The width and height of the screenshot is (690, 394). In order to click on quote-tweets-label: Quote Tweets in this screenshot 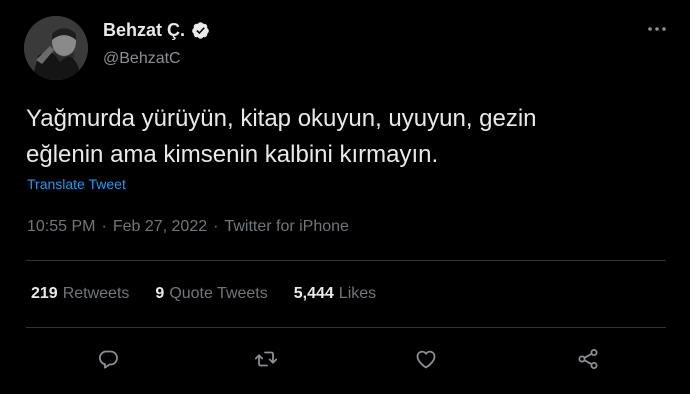, I will do `click(218, 293)`.